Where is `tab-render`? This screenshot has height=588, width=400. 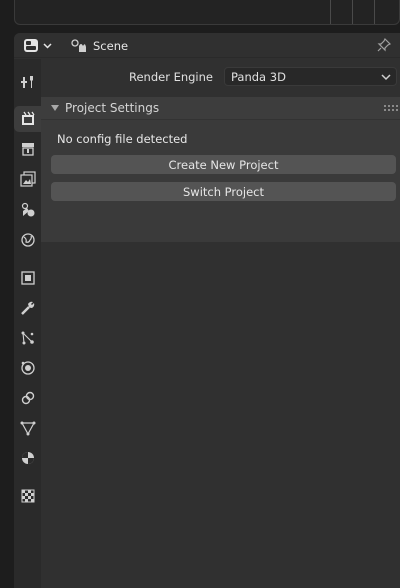 tab-render is located at coordinates (27, 119).